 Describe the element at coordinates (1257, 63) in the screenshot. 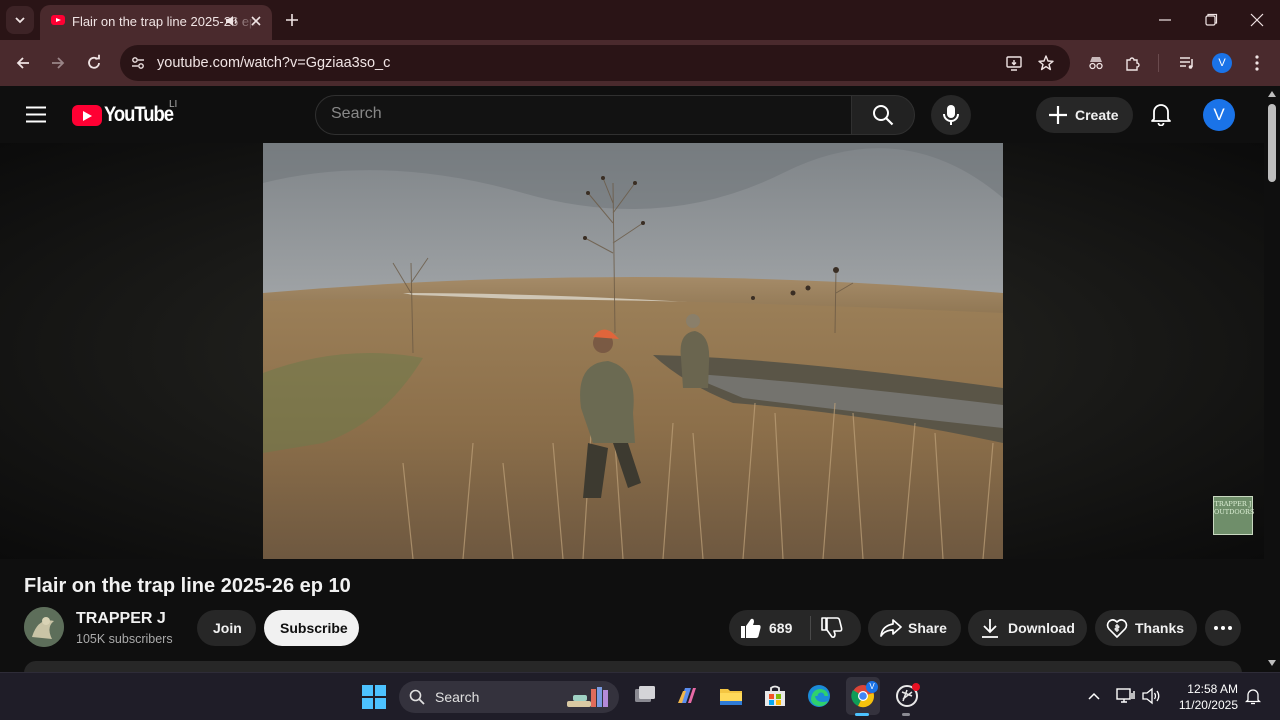

I see `chrome-menu-icon` at that location.